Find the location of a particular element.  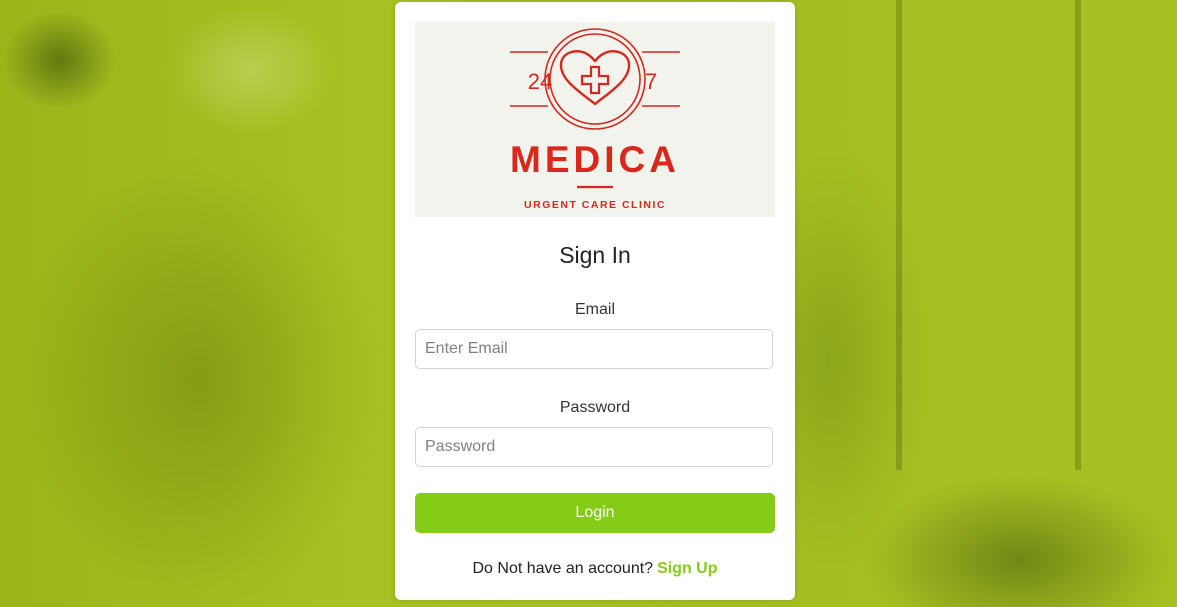

email-field is located at coordinates (594, 349).